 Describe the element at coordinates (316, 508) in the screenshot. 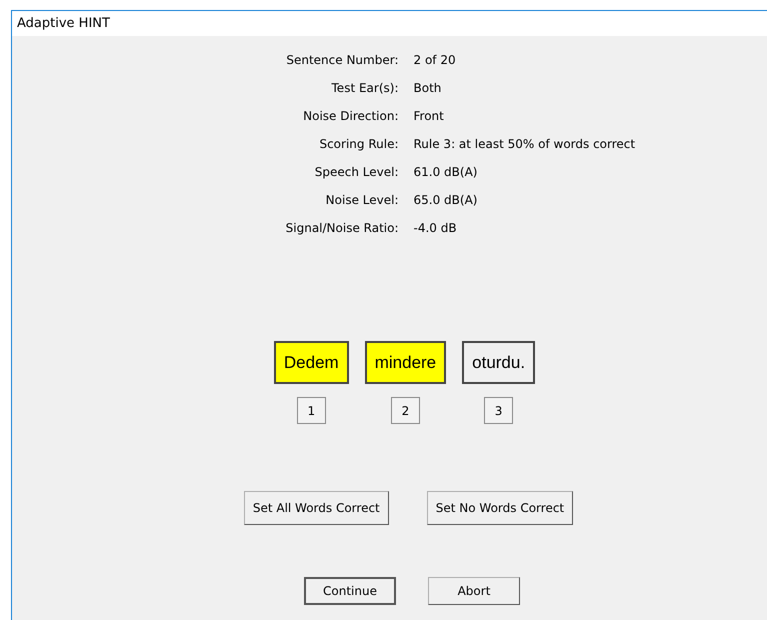

I see `set-words-button: Set All Words Correct` at that location.